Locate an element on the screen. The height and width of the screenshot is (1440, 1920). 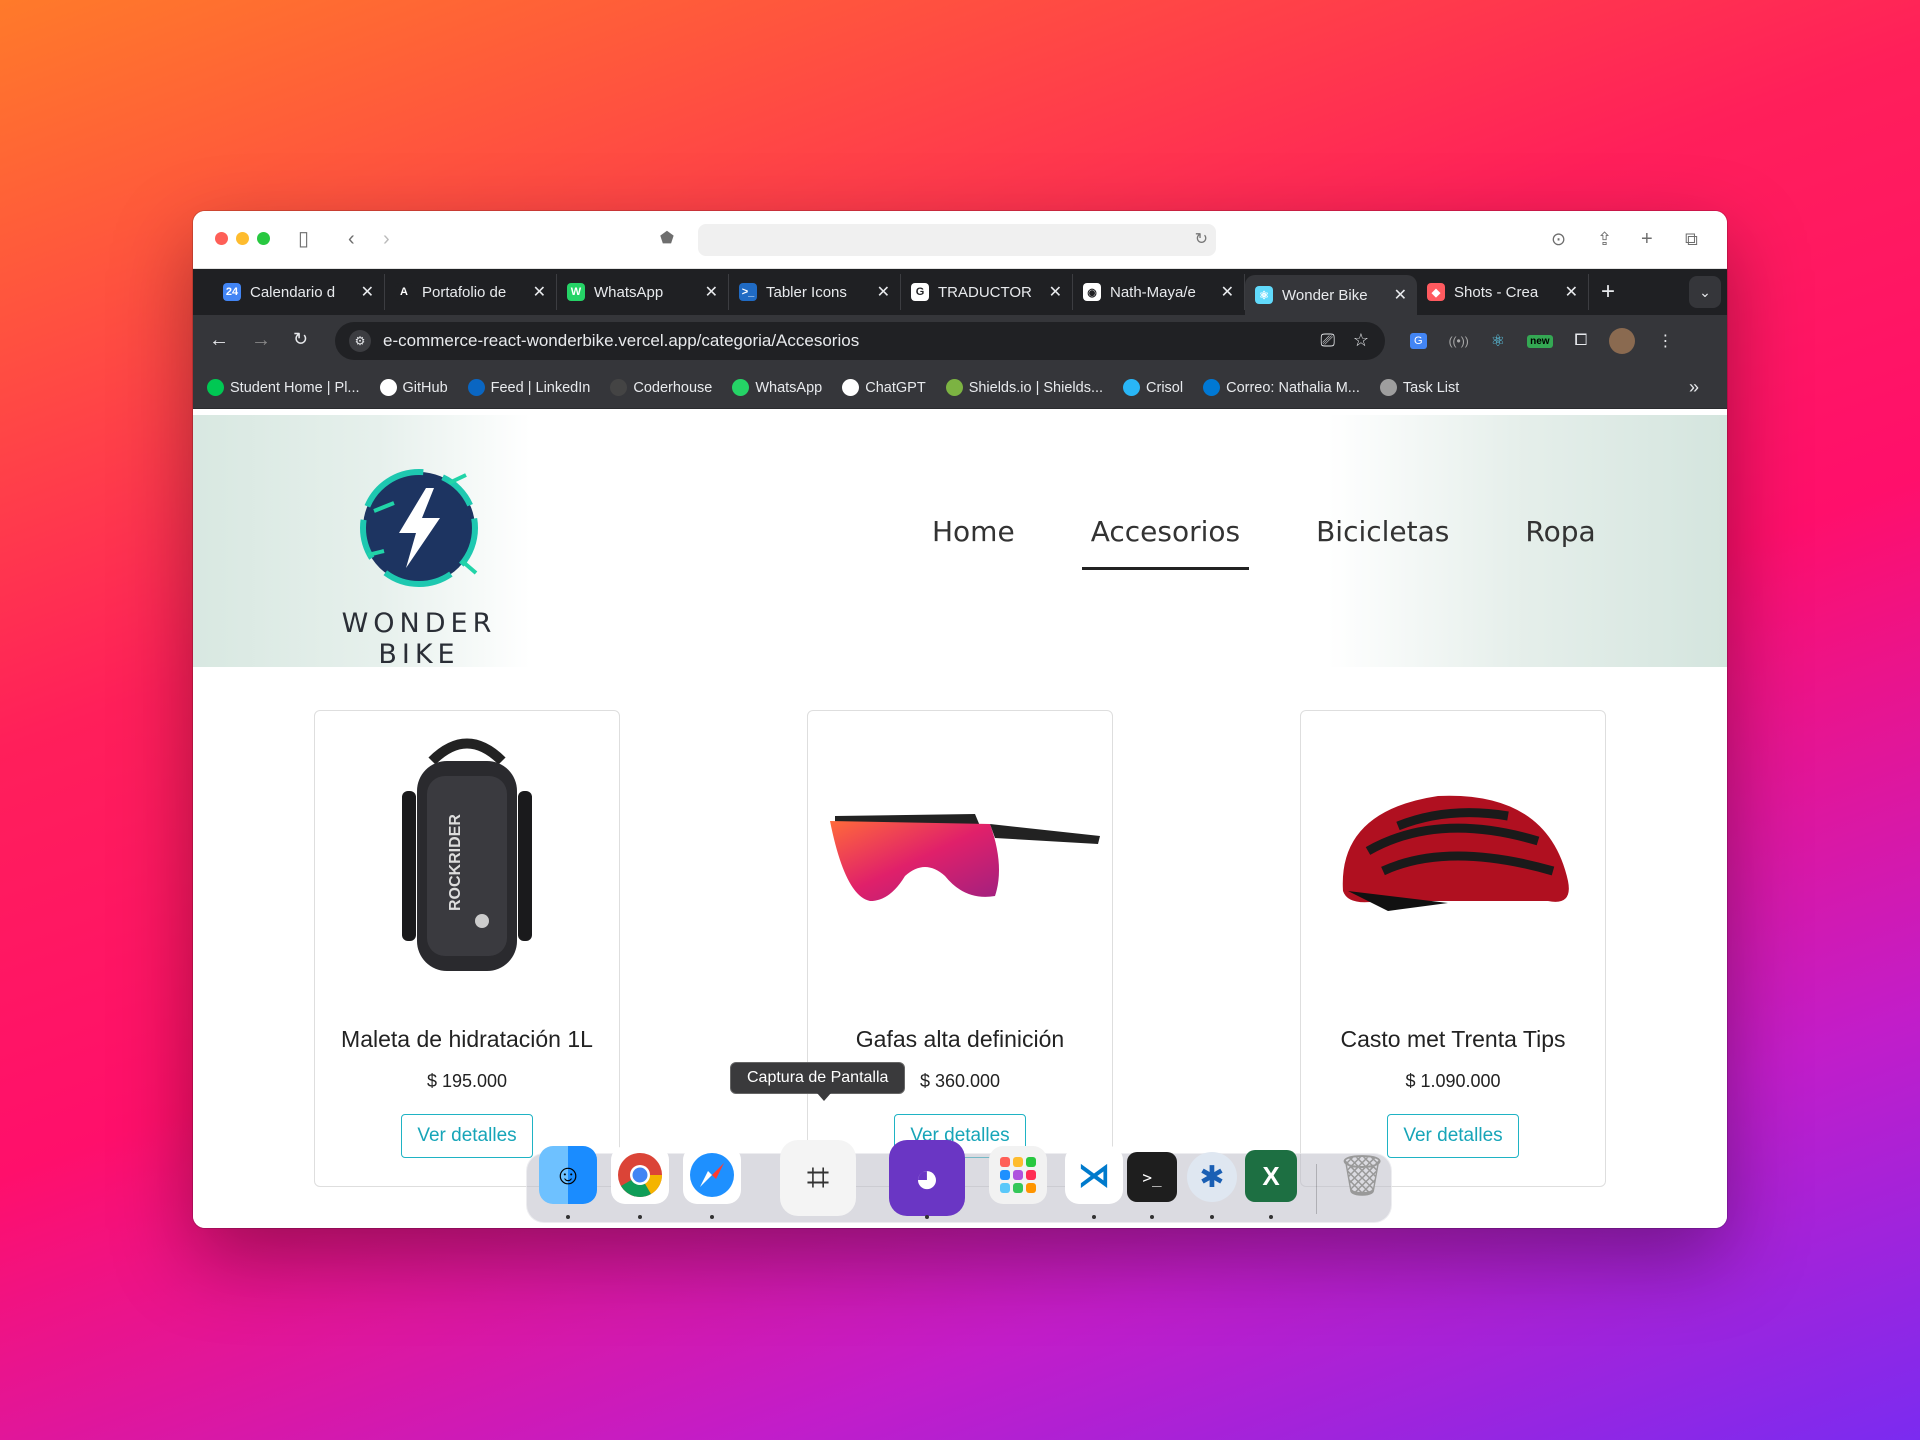
terminal-icon: >_ is located at coordinates (1152, 1177).